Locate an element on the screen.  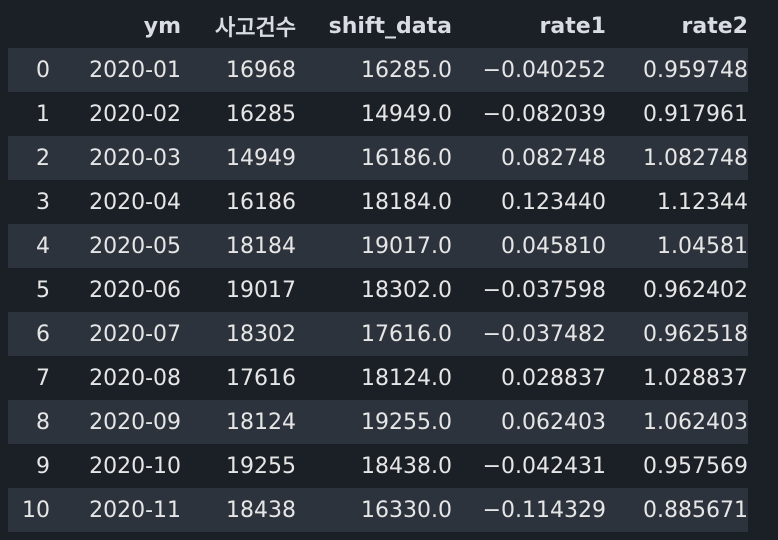
row-index: 2 is located at coordinates (29, 158).